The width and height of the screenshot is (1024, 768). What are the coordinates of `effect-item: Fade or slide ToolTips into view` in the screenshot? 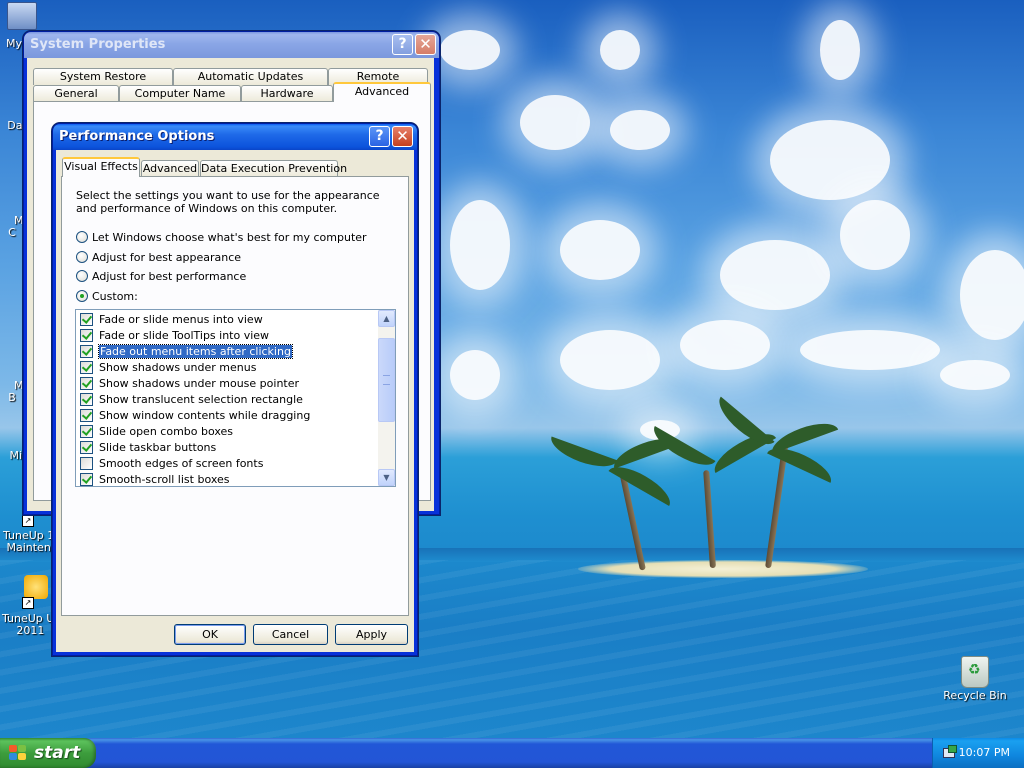 It's located at (174, 335).